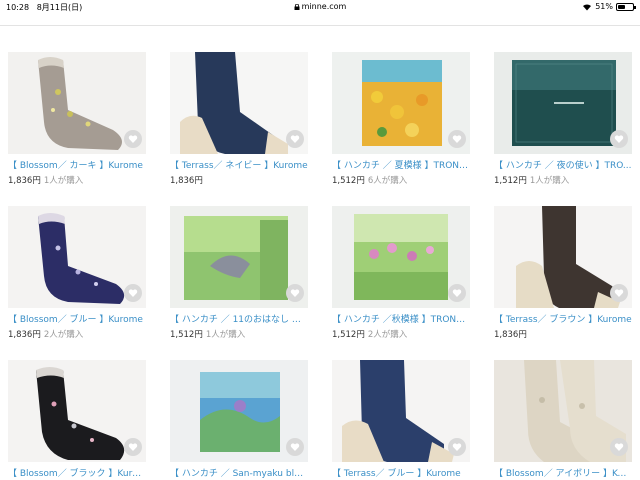 The width and height of the screenshot is (640, 480). I want to click on status-right: 51%, so click(609, 6).